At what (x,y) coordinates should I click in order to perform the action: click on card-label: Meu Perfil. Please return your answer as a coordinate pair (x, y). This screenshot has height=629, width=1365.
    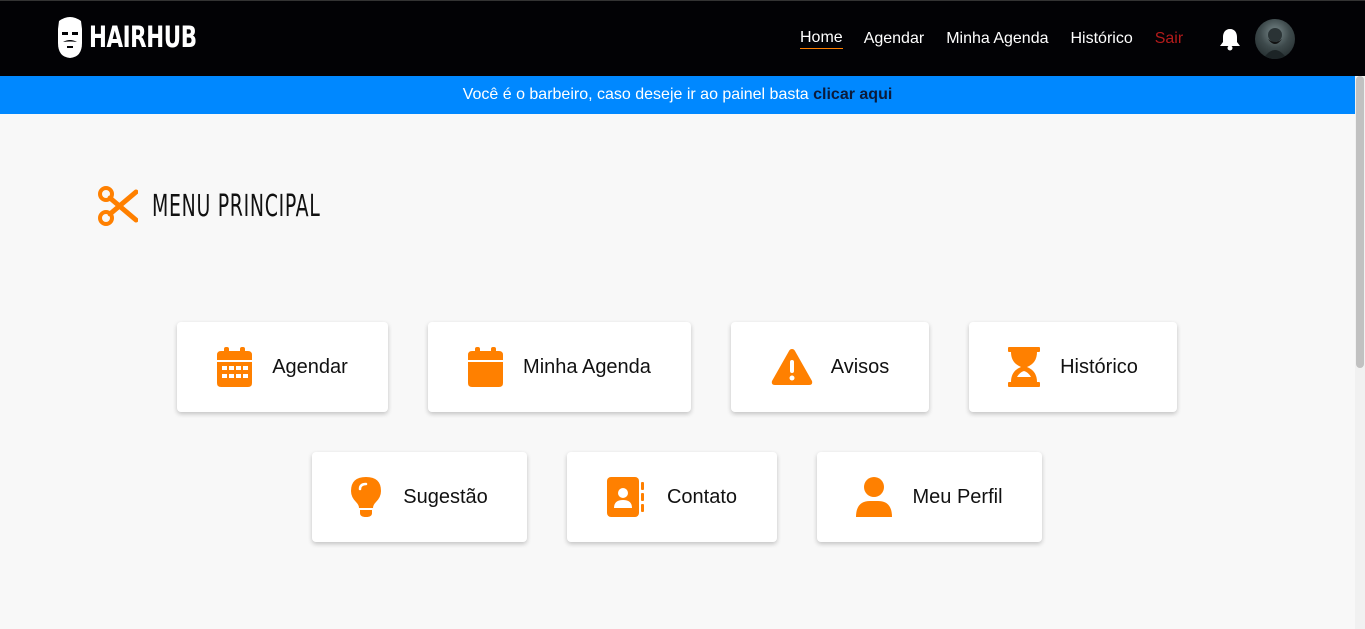
    Looking at the image, I should click on (957, 496).